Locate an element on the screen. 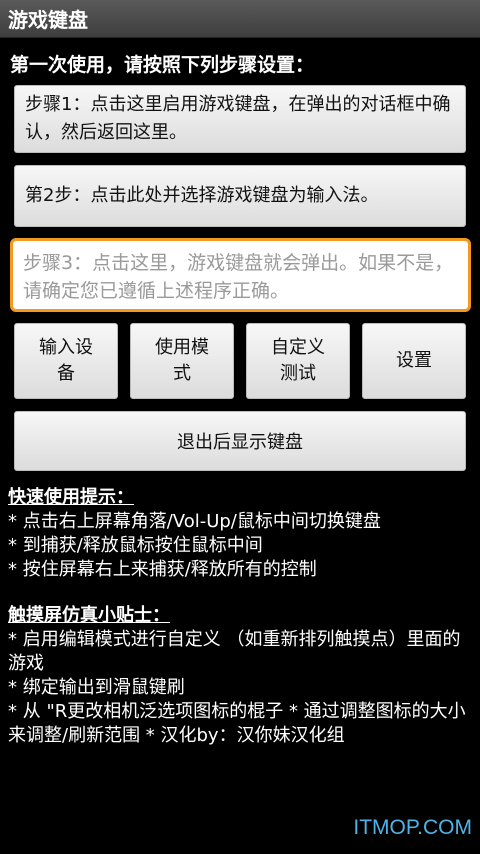  custom-test-button: 自定义 测试 is located at coordinates (298, 361).